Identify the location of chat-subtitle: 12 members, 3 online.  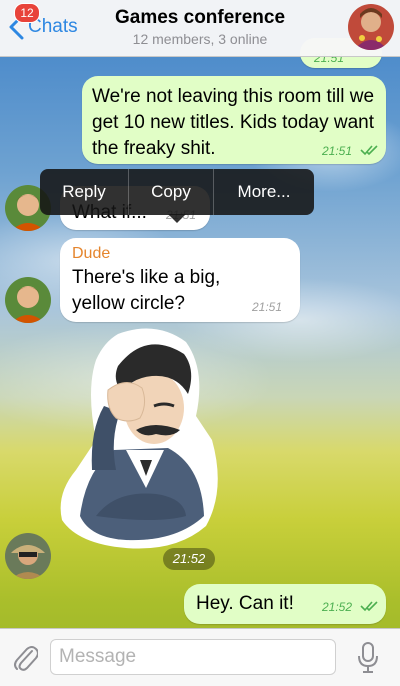
(200, 39).